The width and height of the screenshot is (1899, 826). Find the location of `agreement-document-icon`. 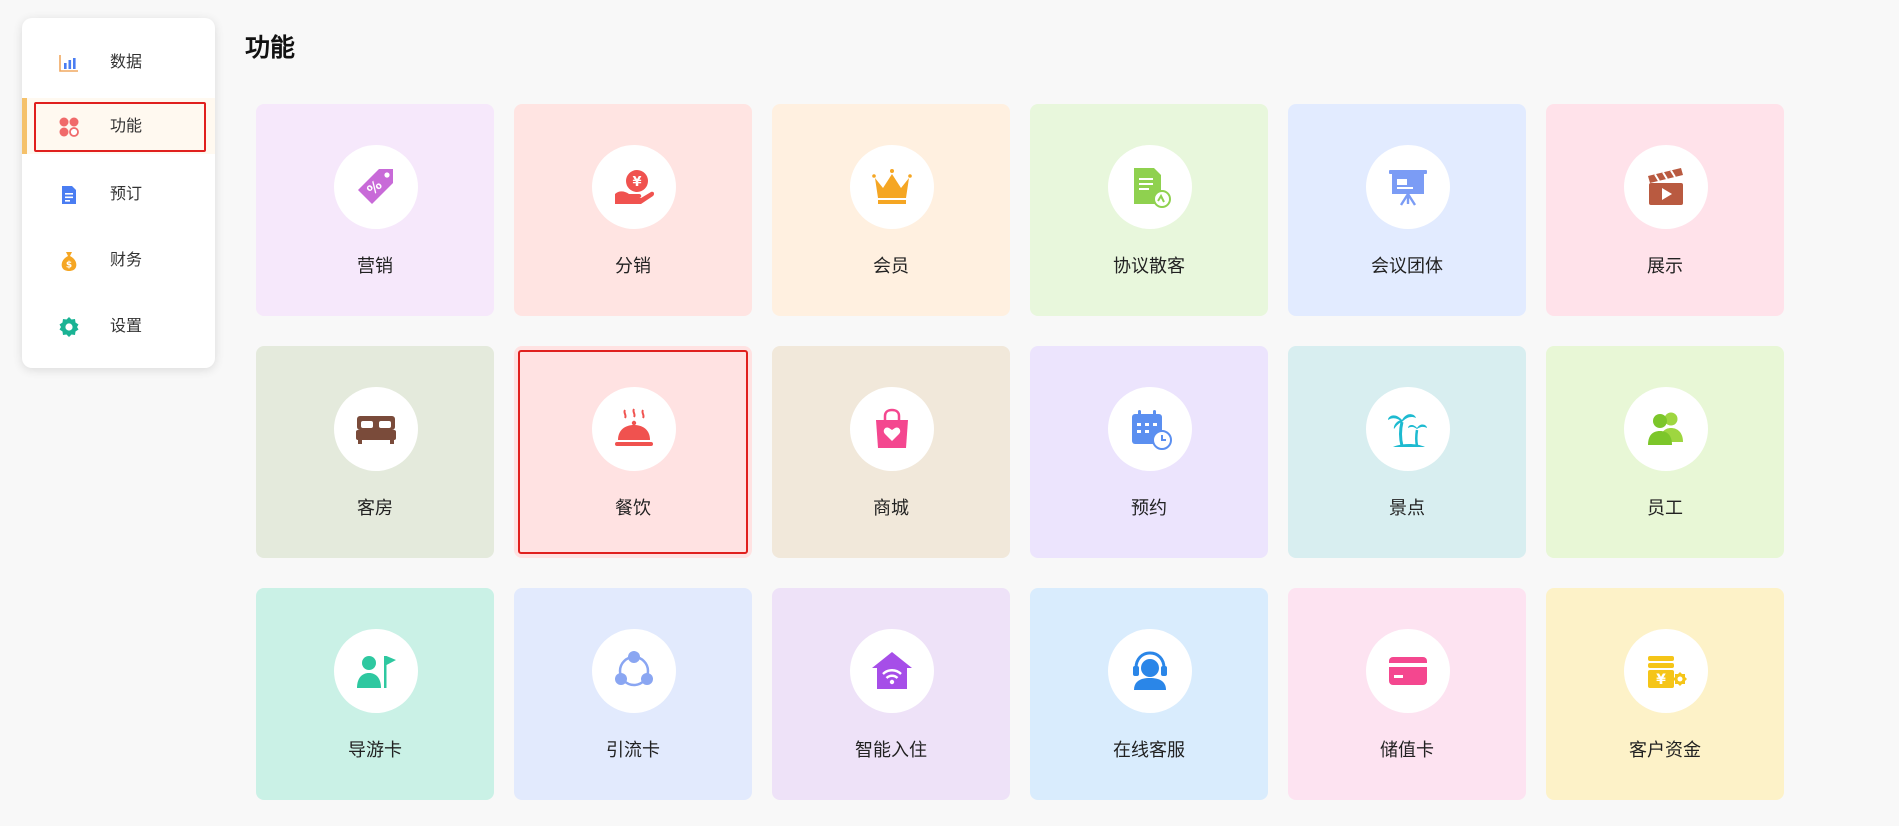

agreement-document-icon is located at coordinates (1150, 187).